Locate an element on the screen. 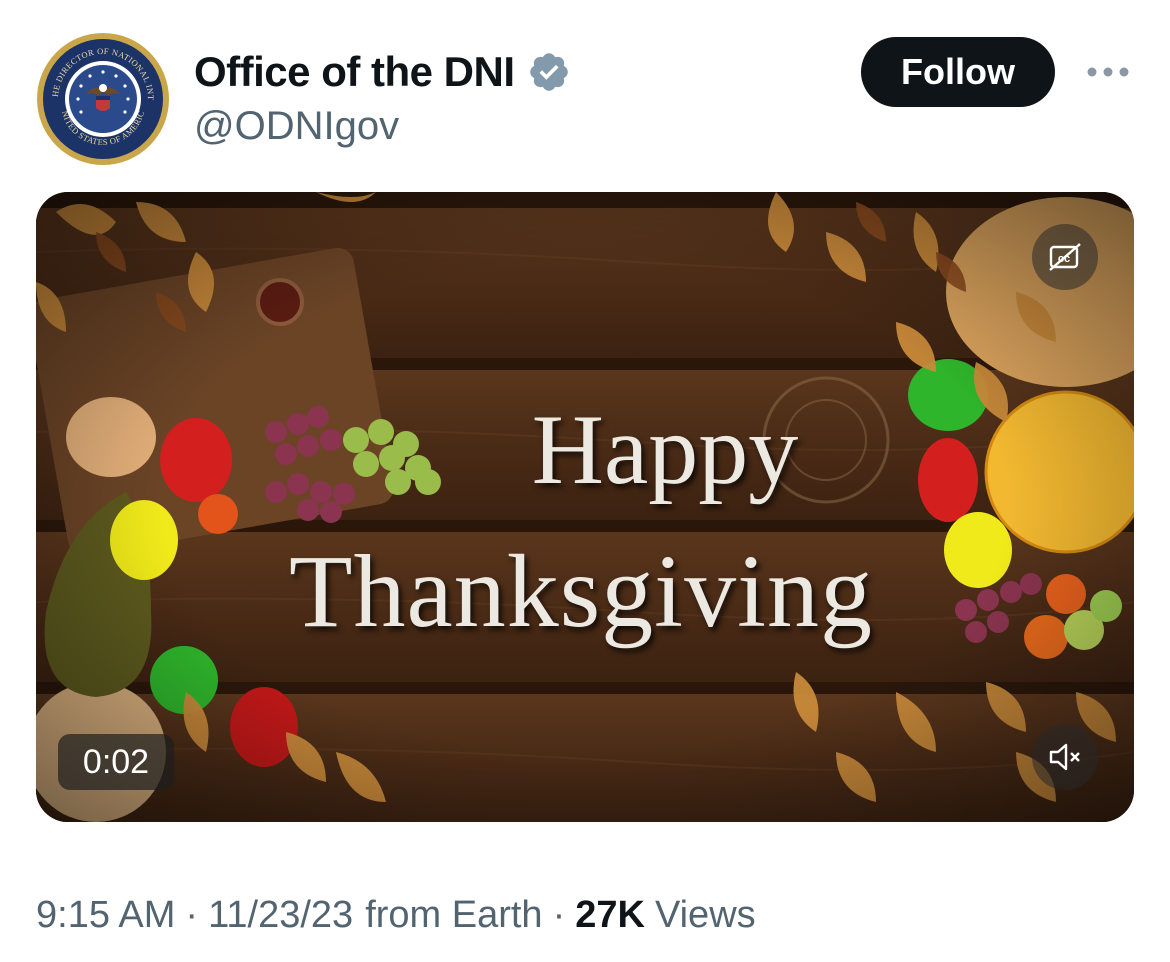 The height and width of the screenshot is (962, 1170). closed-captions-button: cc is located at coordinates (1065, 257).